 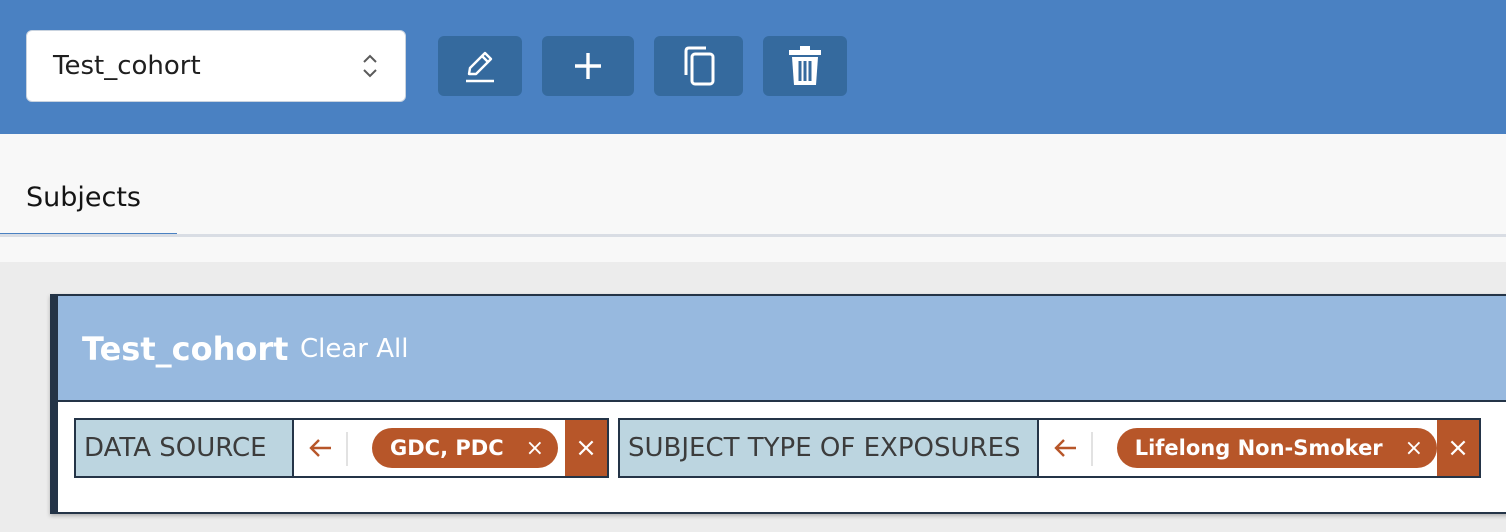 I want to click on filter-values: GDC, PDC ×, so click(x=456, y=448).